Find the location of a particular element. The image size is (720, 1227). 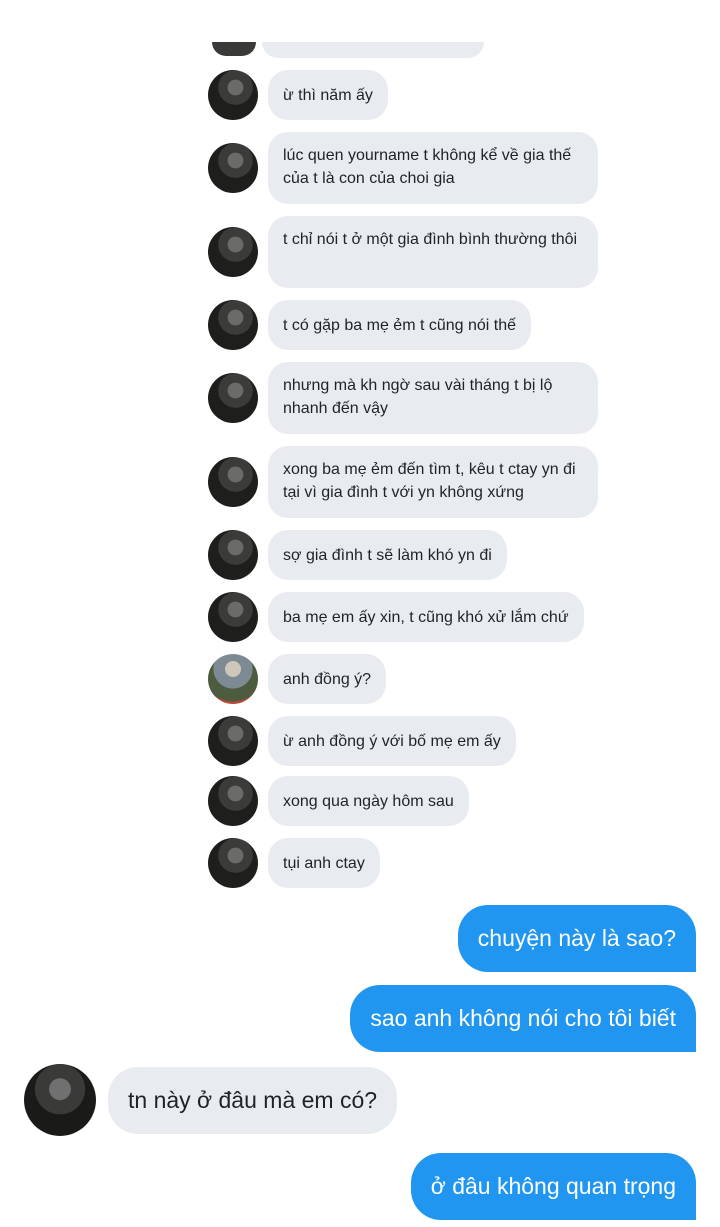

message-bubble: ba mẹ em ấy xin, t cũng khó xử lắm chứ is located at coordinates (426, 617).